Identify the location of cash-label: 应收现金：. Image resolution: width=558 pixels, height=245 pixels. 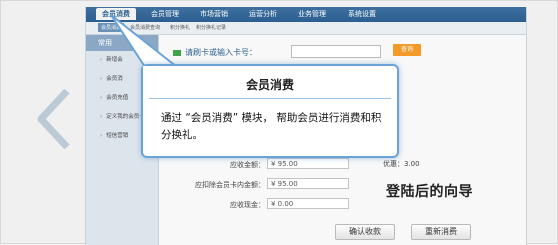
(247, 205).